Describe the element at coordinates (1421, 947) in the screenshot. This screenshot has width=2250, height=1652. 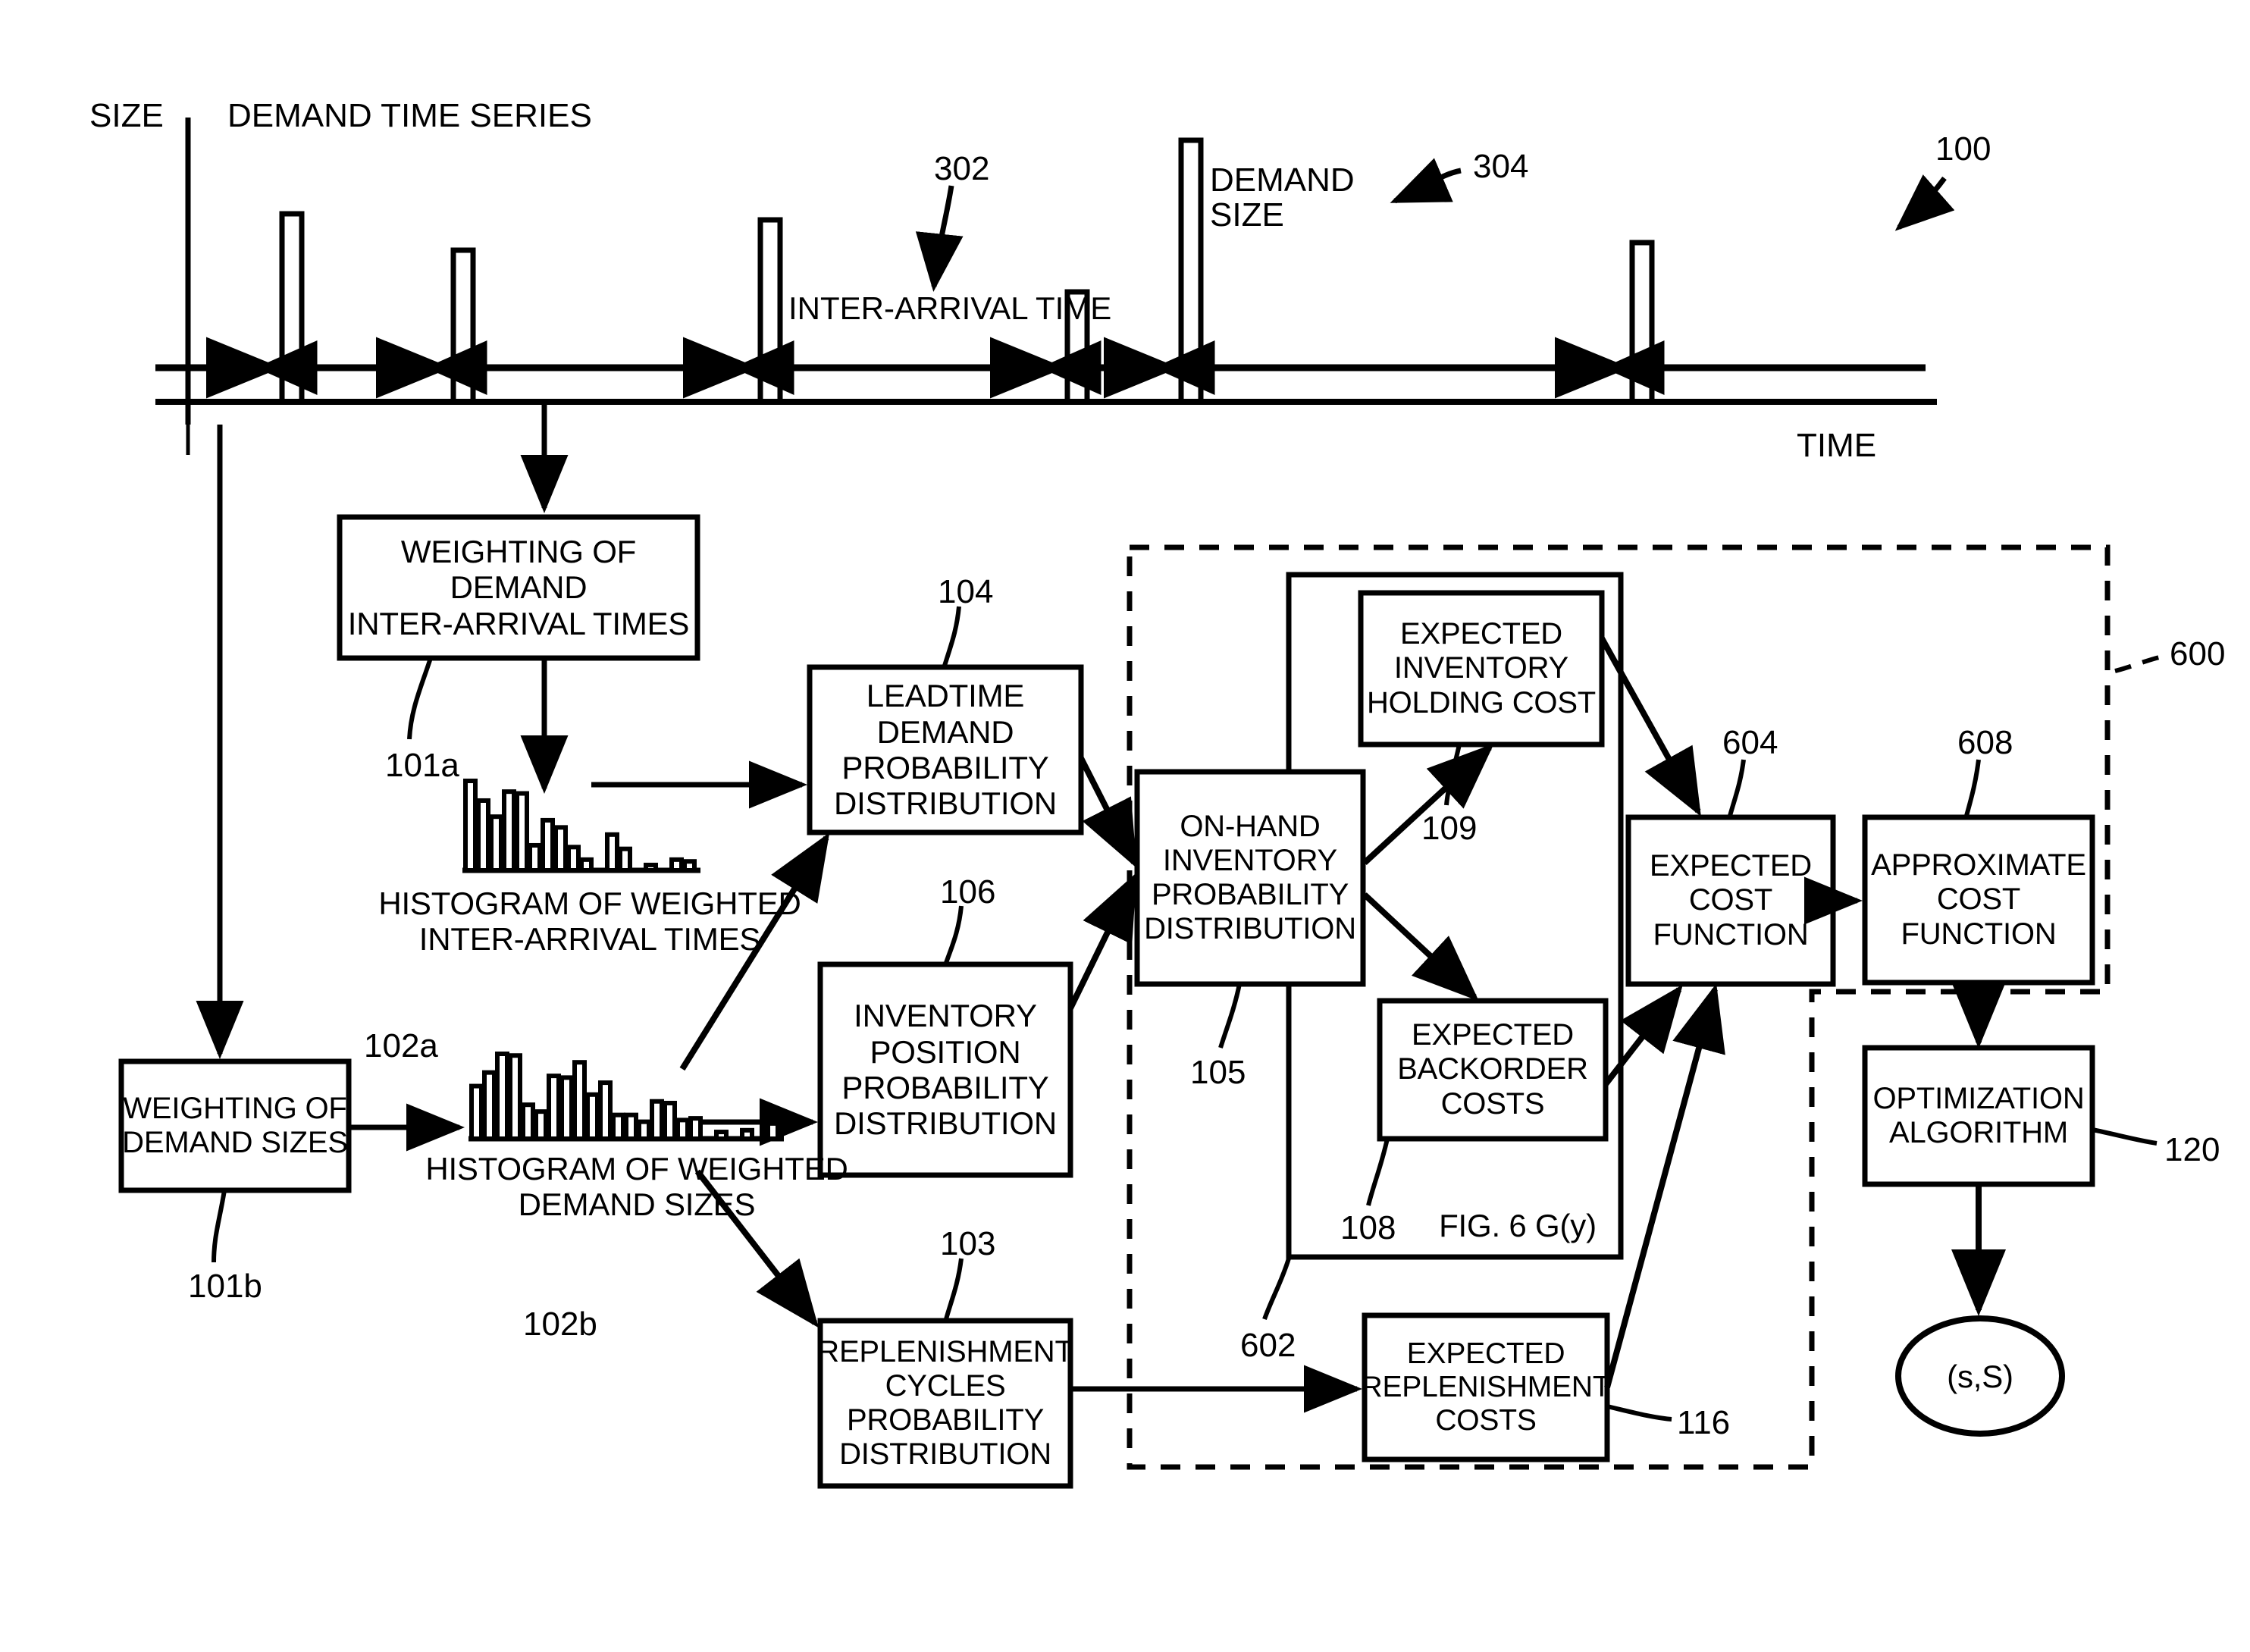
I see `arrow-onhand-to-backorder` at that location.